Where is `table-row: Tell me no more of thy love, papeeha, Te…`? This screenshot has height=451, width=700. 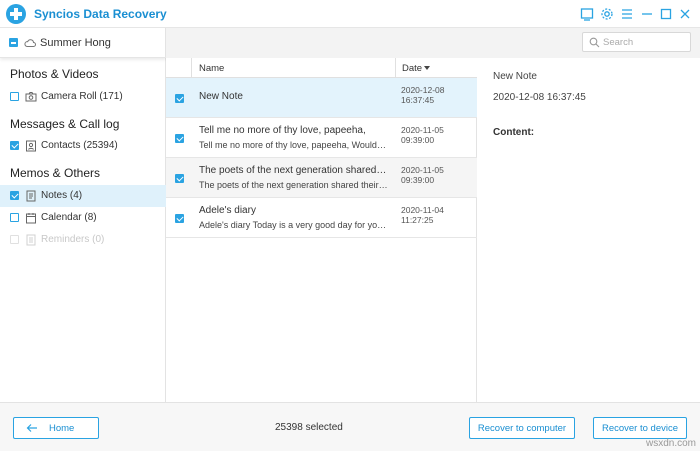 table-row: Tell me no more of thy love, papeeha, Te… is located at coordinates (321, 138).